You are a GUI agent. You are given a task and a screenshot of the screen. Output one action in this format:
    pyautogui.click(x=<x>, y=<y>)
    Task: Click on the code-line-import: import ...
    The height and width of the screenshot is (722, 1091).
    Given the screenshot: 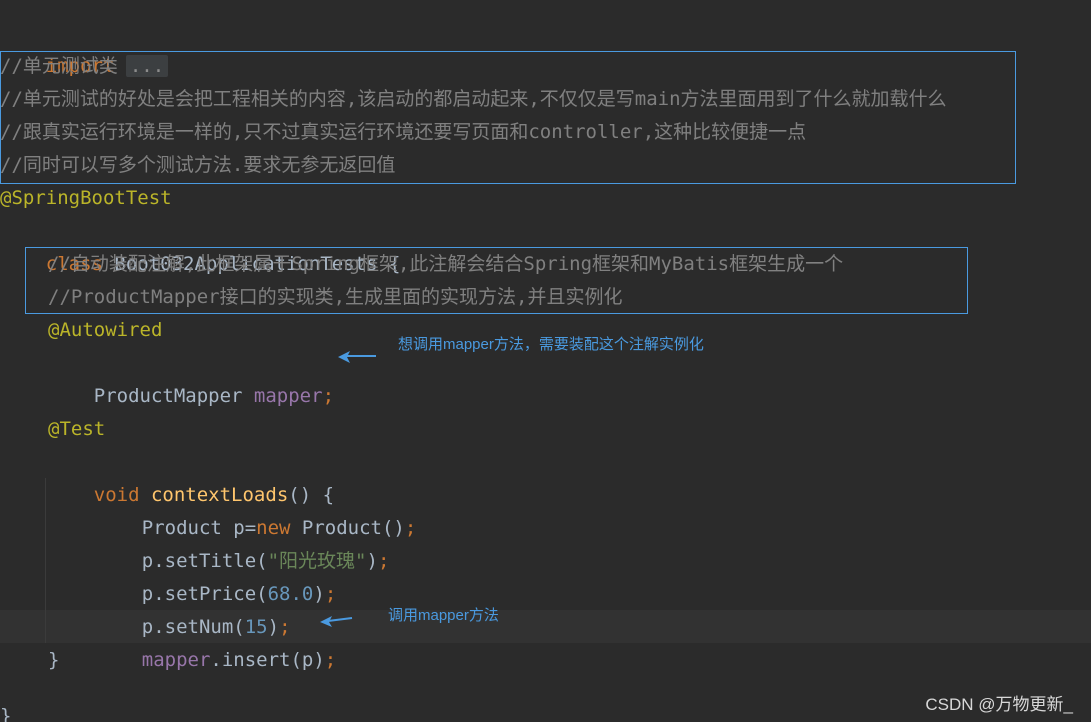 What is the action you would take?
    pyautogui.click(x=84, y=47)
    